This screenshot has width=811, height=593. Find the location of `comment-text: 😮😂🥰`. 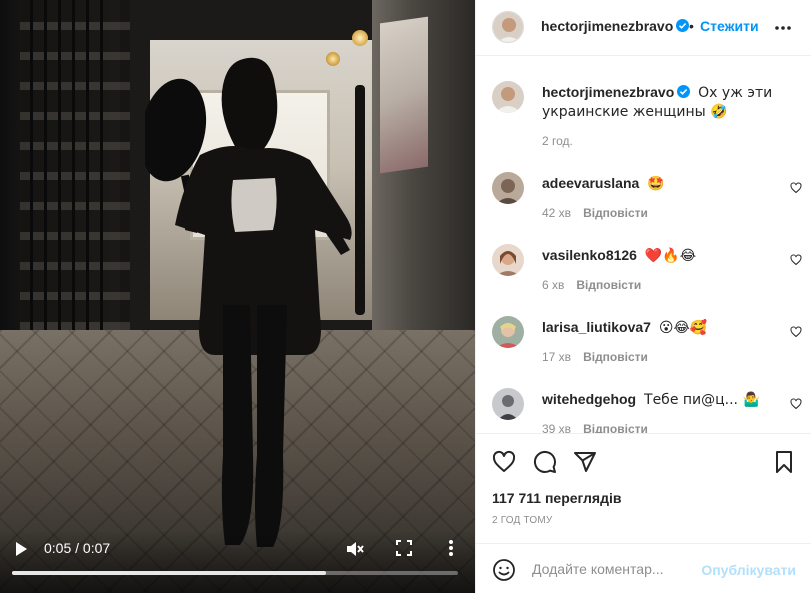

comment-text: 😮😂🥰 is located at coordinates (683, 328).